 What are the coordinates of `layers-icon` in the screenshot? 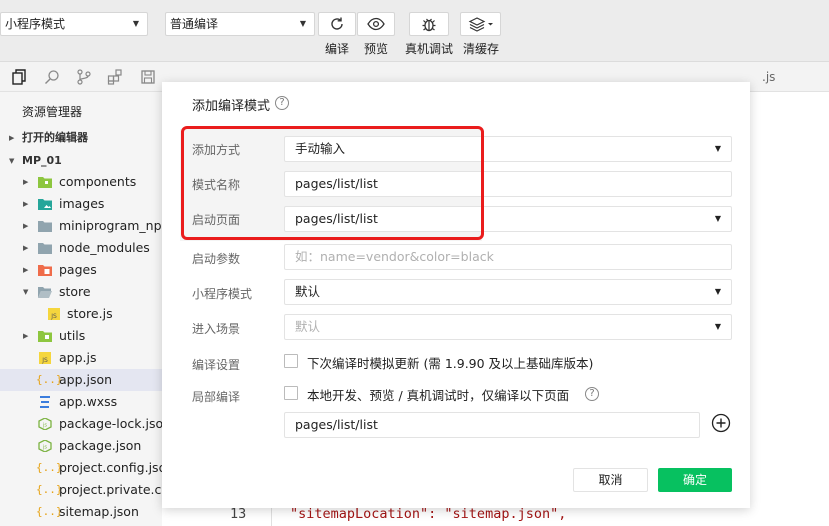 It's located at (480, 24).